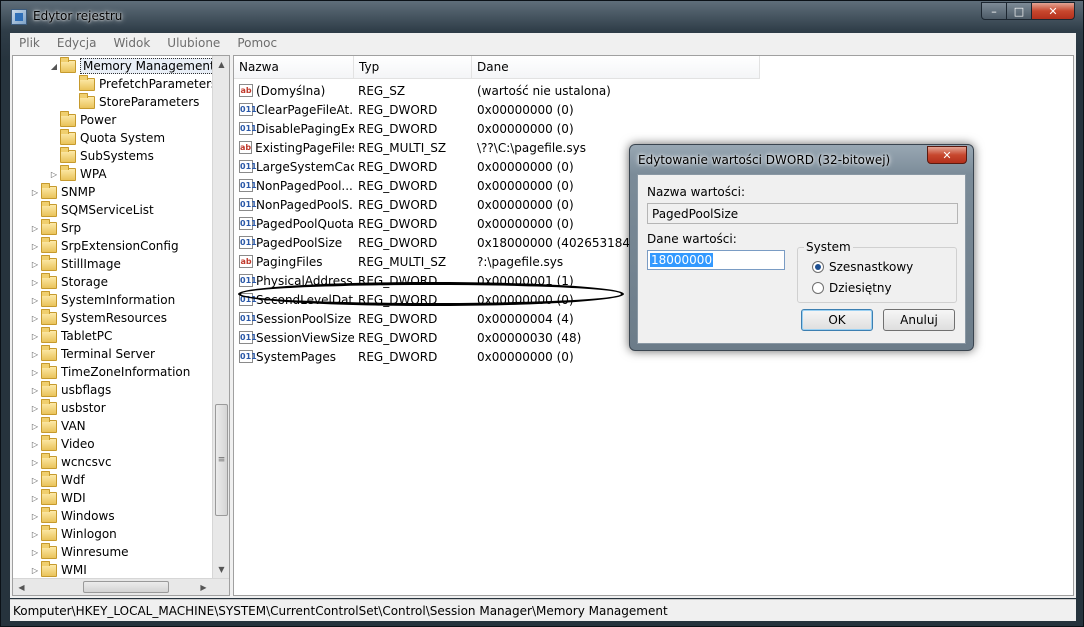  What do you see at coordinates (70, 461) in the screenshot?
I see `tree-item: ▷ wcncsvc` at bounding box center [70, 461].